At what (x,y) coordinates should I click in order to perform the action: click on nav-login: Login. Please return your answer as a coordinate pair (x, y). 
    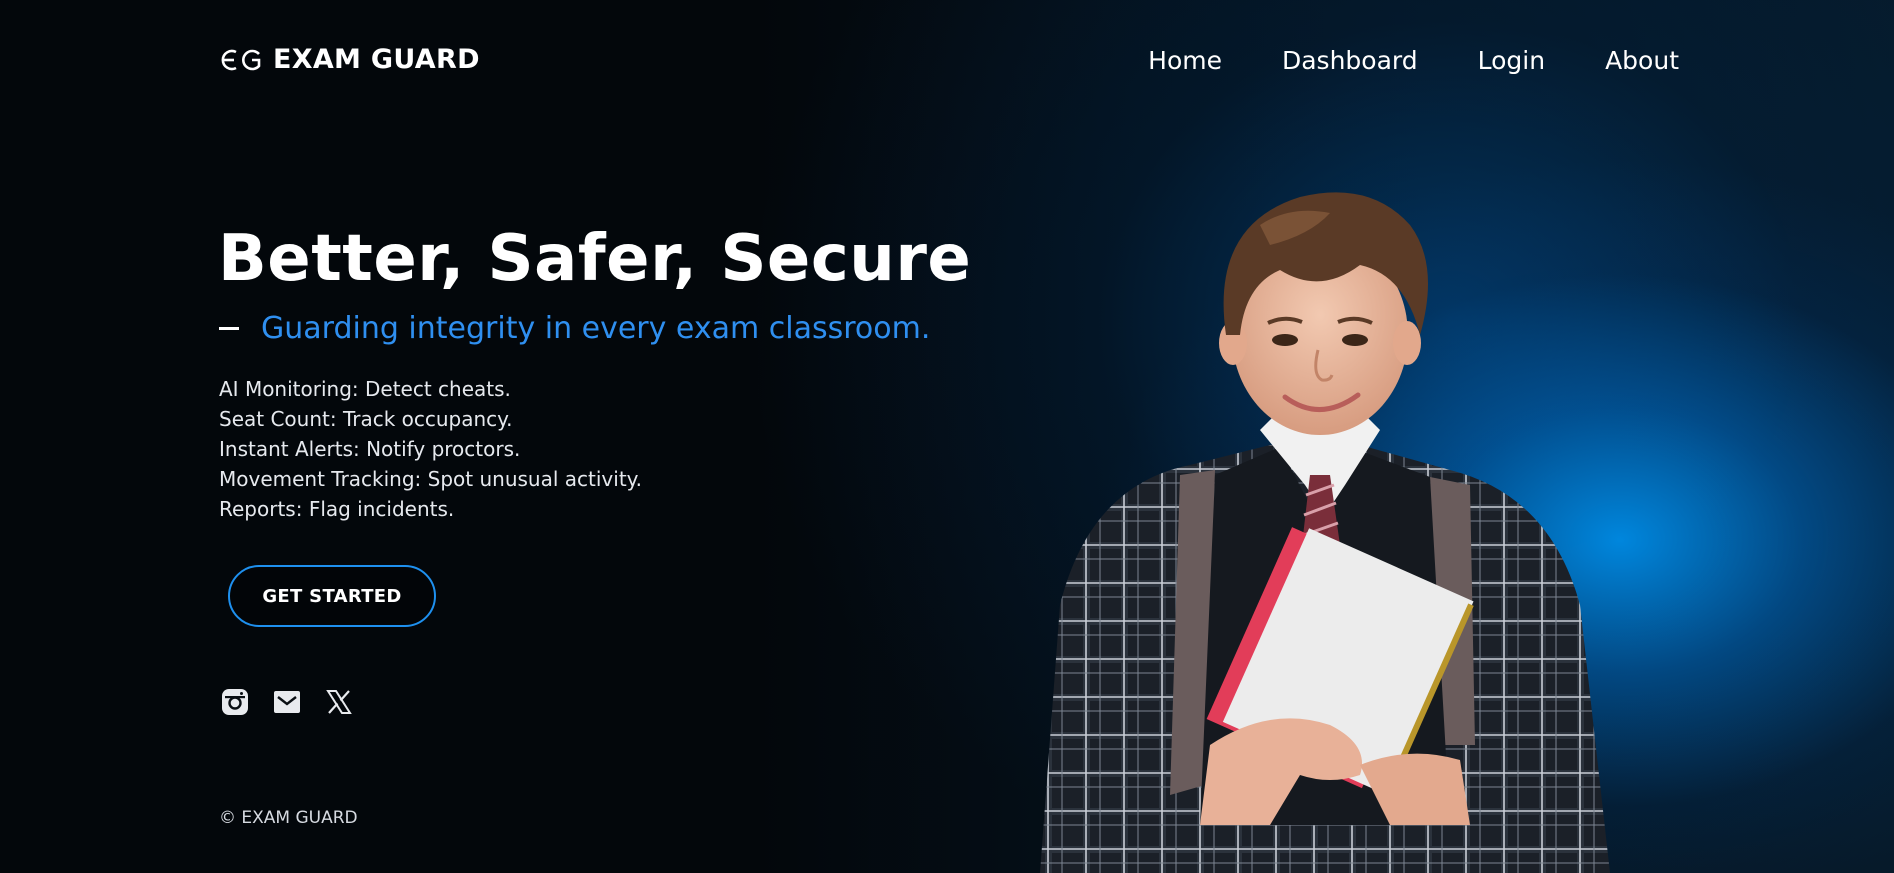
    Looking at the image, I should click on (1511, 60).